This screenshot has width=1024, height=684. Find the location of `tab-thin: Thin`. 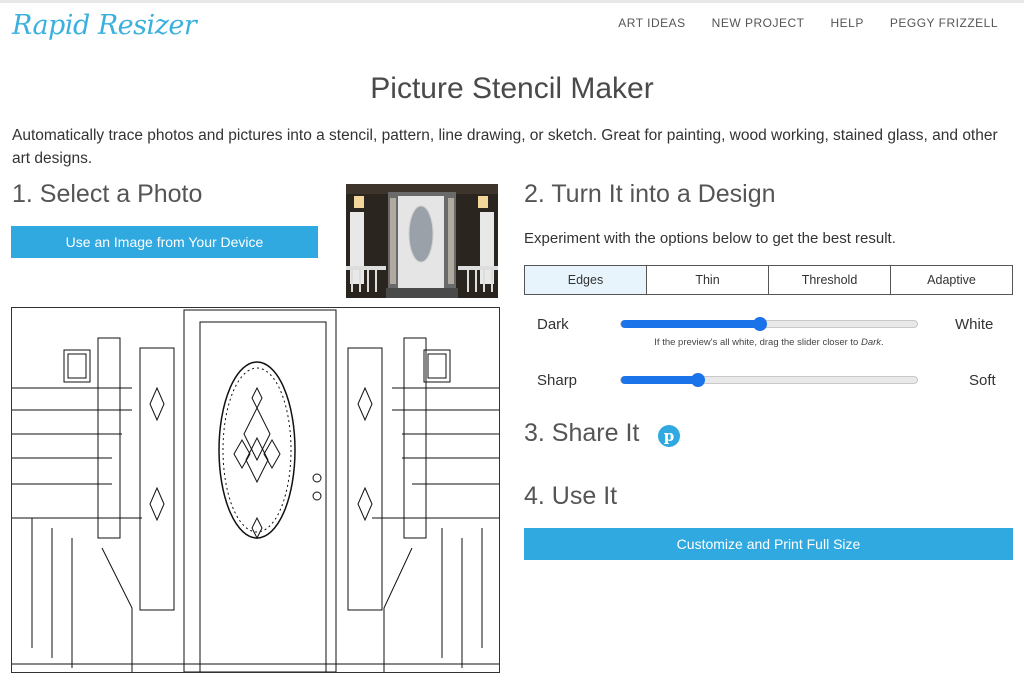

tab-thin: Thin is located at coordinates (708, 280).